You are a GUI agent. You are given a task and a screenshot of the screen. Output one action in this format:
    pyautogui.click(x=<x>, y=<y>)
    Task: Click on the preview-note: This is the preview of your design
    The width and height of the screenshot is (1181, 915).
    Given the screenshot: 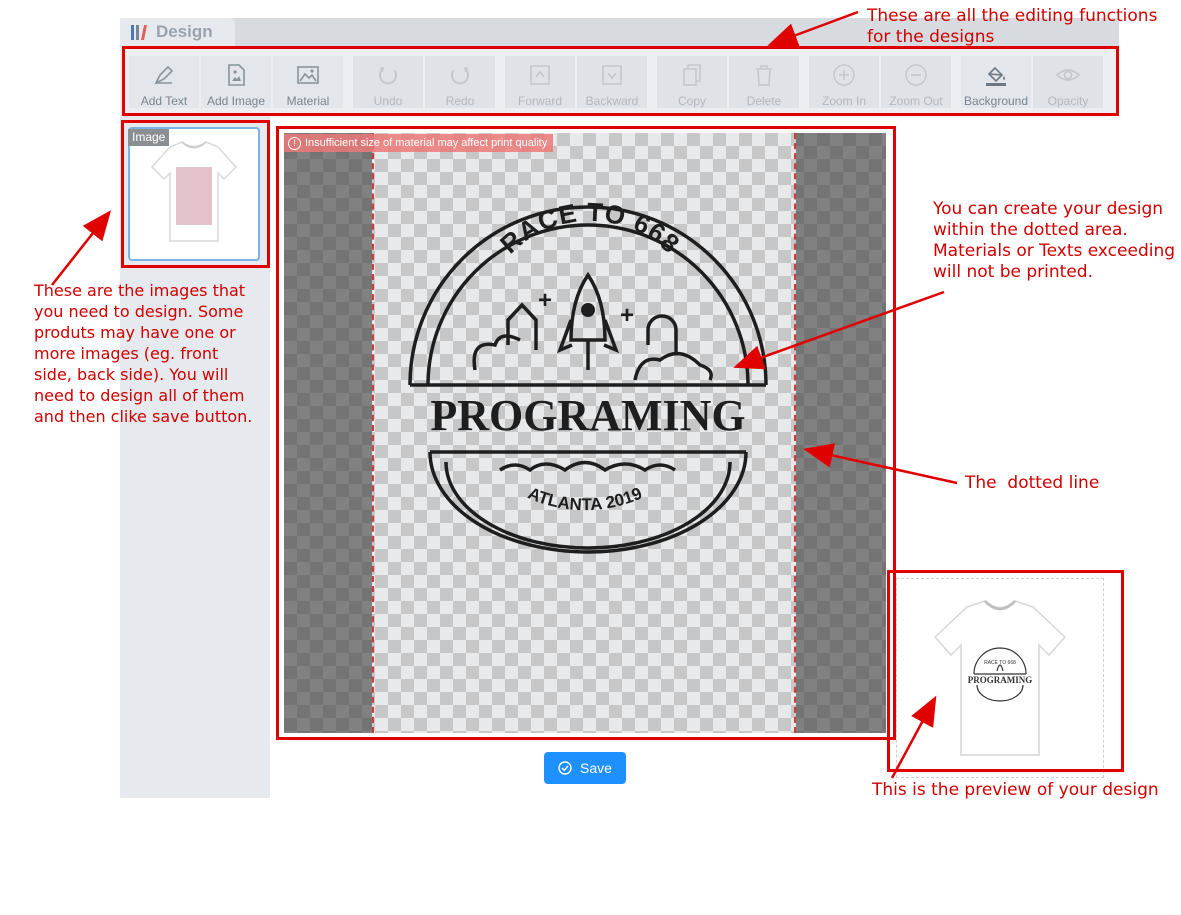 What is the action you would take?
    pyautogui.click(x=1015, y=790)
    